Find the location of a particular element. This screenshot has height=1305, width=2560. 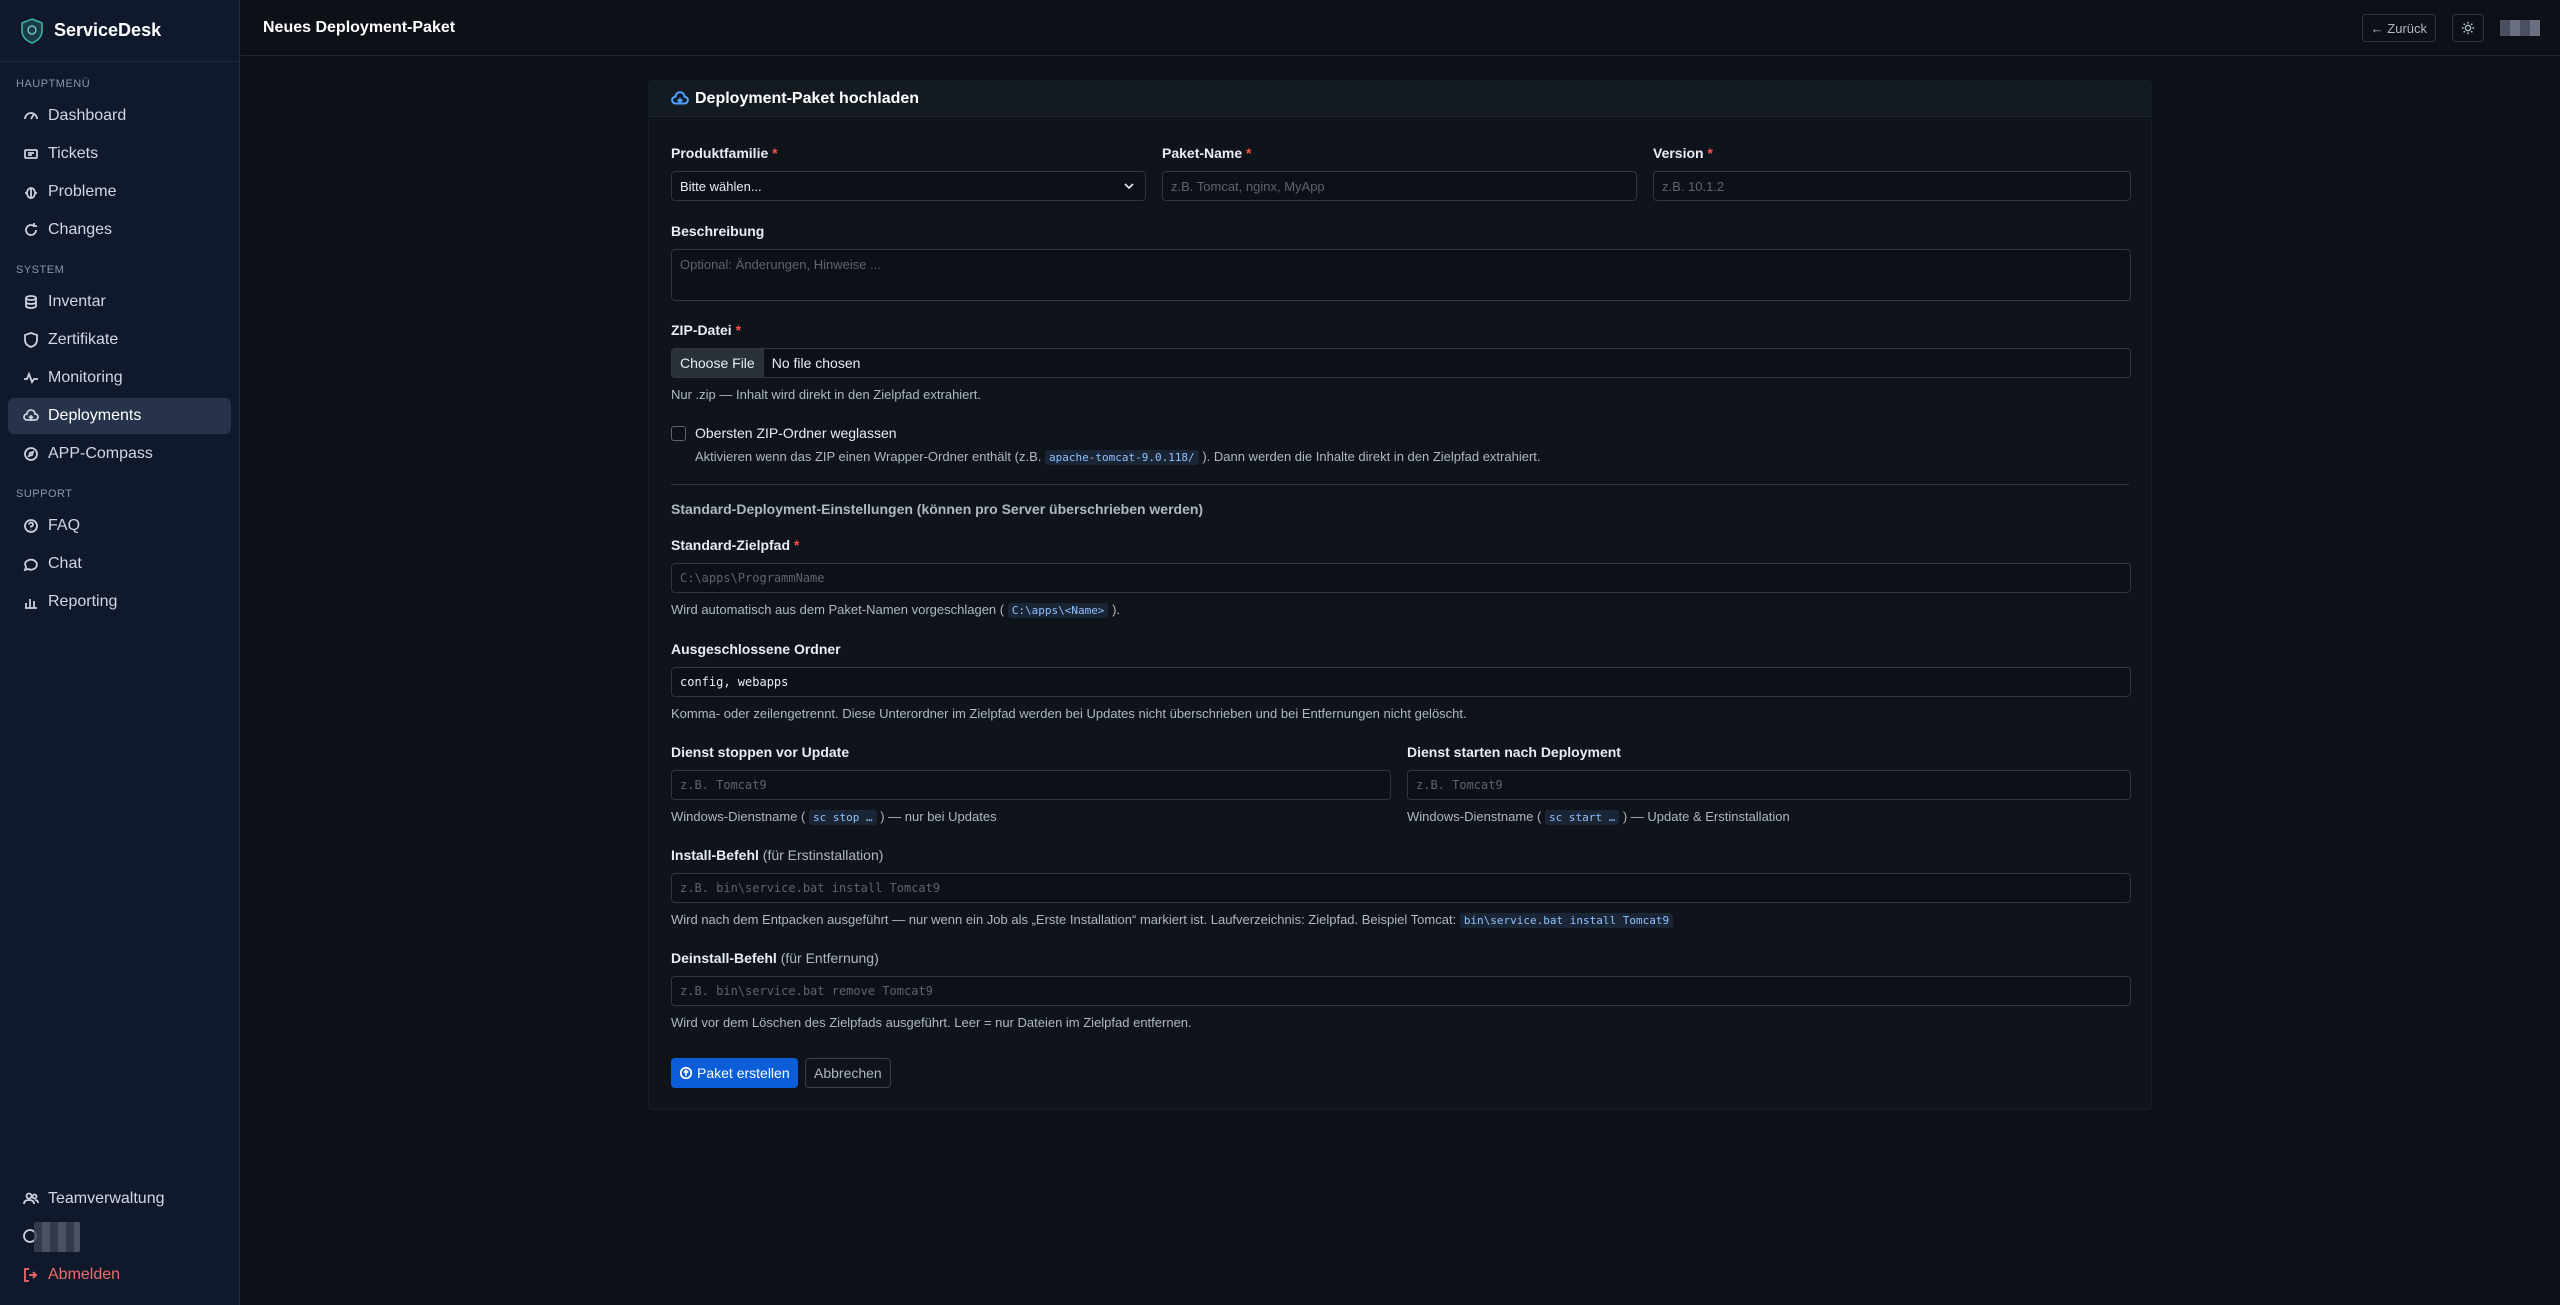

section-label-hauptmenu: HAUPTMENÜ is located at coordinates (53, 84).